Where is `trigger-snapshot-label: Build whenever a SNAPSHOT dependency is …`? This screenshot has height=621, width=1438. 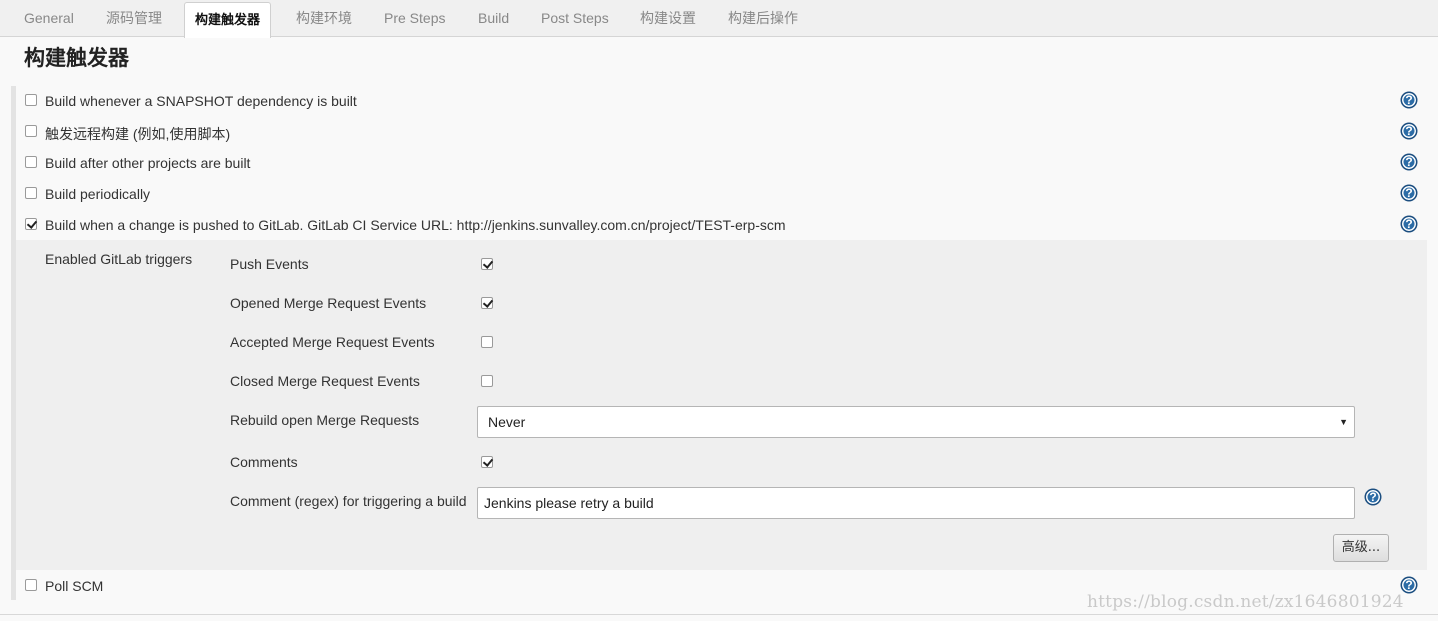 trigger-snapshot-label: Build whenever a SNAPSHOT dependency is … is located at coordinates (201, 101).